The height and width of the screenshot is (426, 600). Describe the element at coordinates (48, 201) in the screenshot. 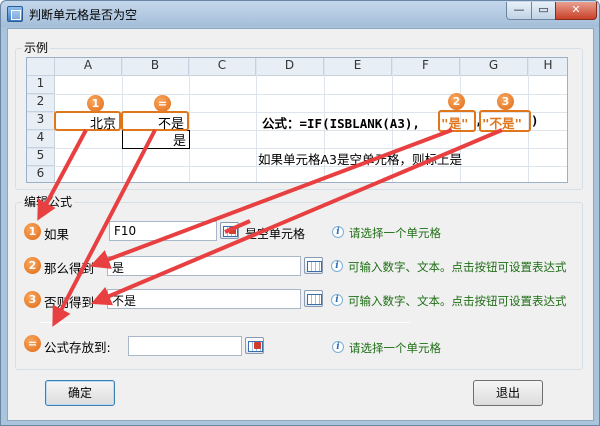

I see `edit-formula-group-label: 编辑公式` at that location.